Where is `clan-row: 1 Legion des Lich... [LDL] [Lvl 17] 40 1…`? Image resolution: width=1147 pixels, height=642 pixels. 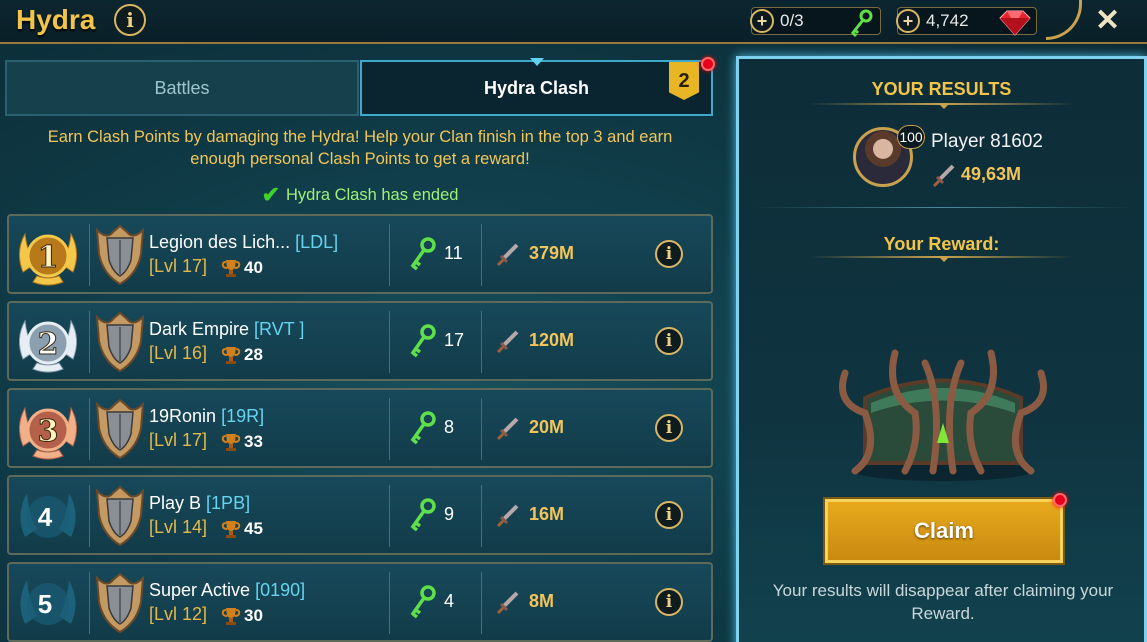
clan-row: 1 Legion des Lich... [LDL] [Lvl 17] 40 1… is located at coordinates (360, 254).